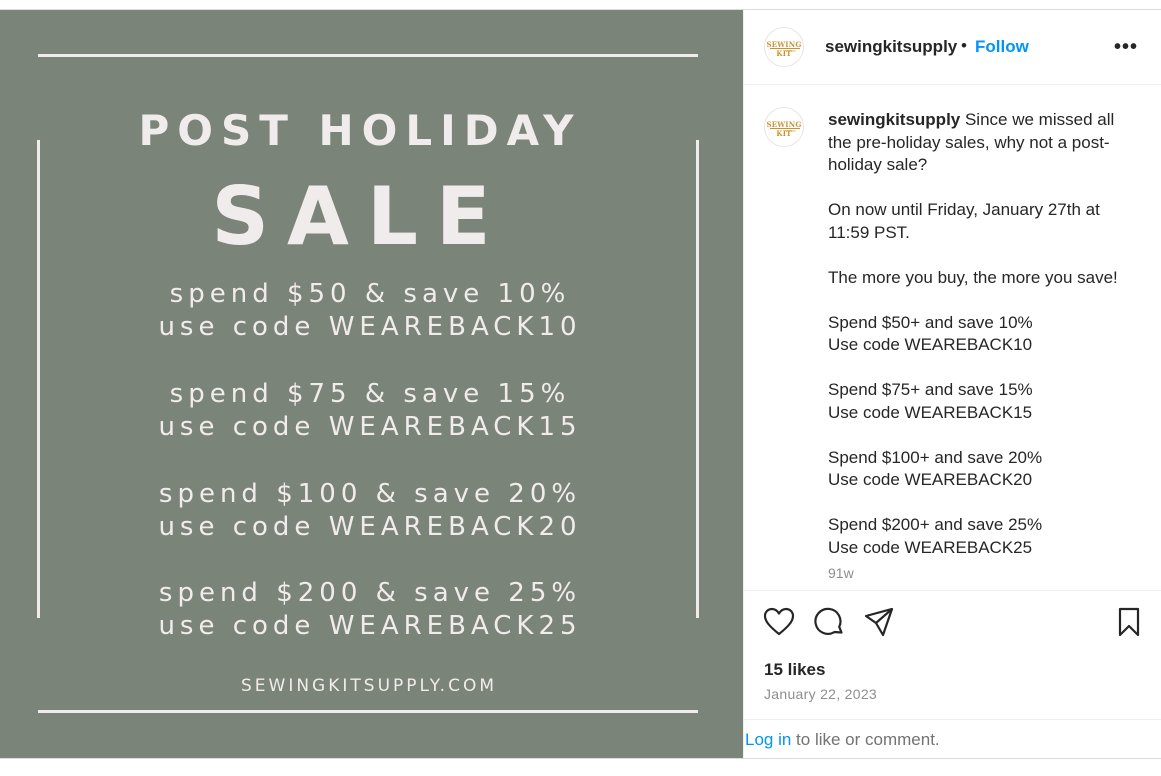 The width and height of the screenshot is (1161, 776). I want to click on offer-code: use code WEAREBACK20, so click(370, 527).